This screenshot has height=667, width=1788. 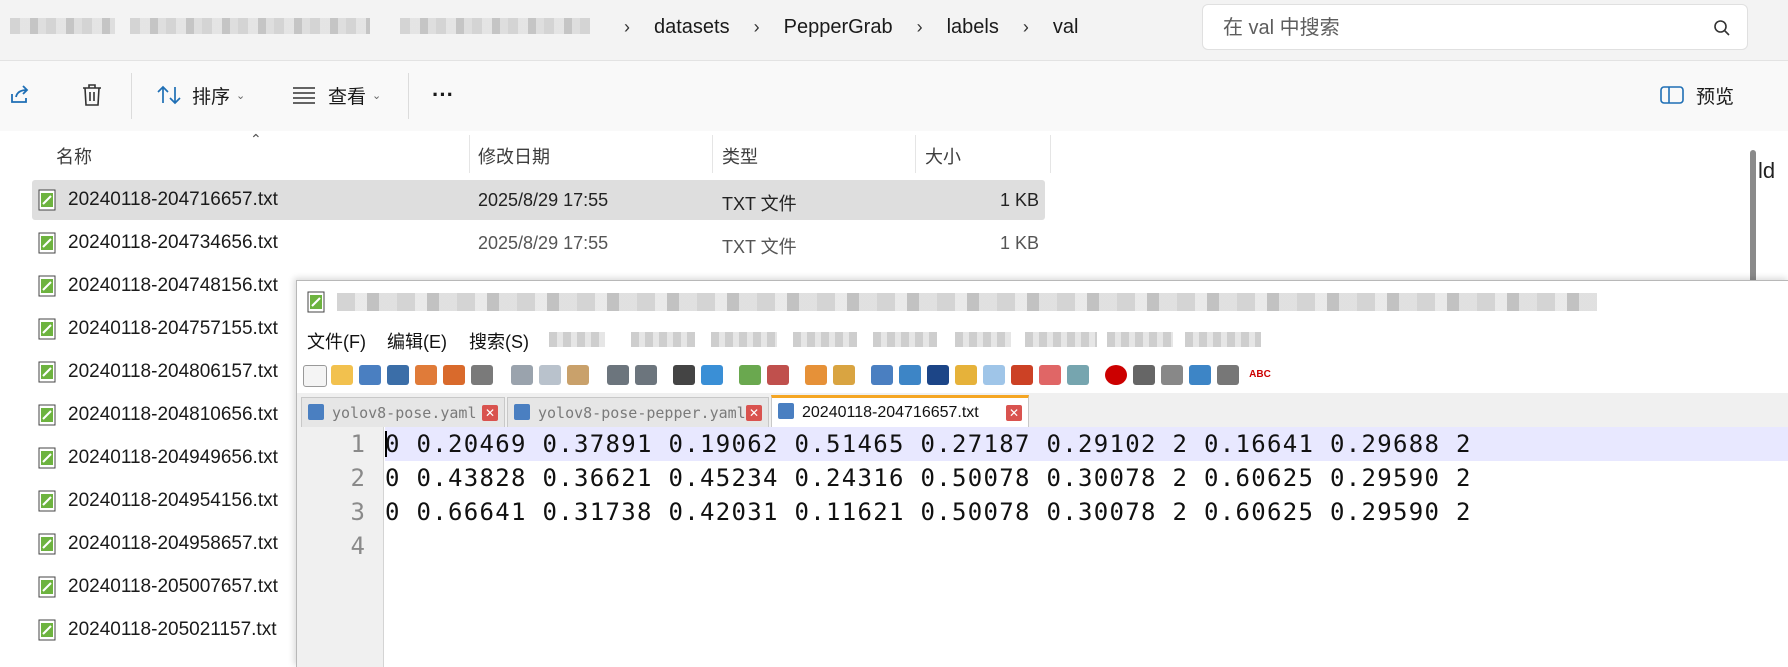 What do you see at coordinates (454, 375) in the screenshot?
I see `close-all-icon` at bounding box center [454, 375].